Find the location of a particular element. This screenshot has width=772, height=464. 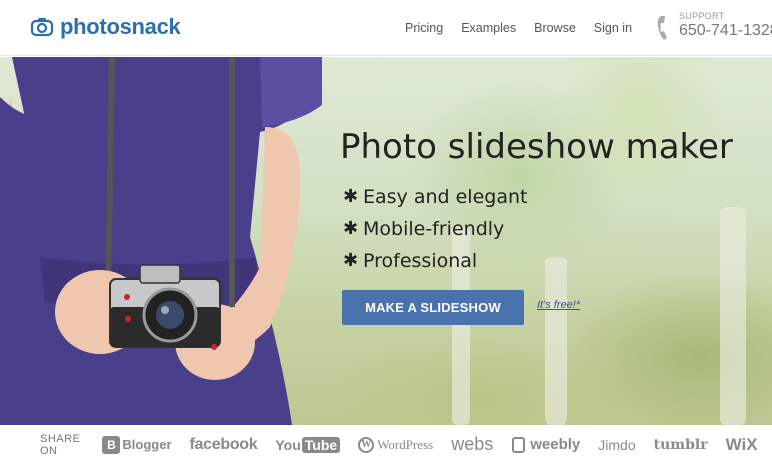

support-number: 650-741-1328 is located at coordinates (725, 31).